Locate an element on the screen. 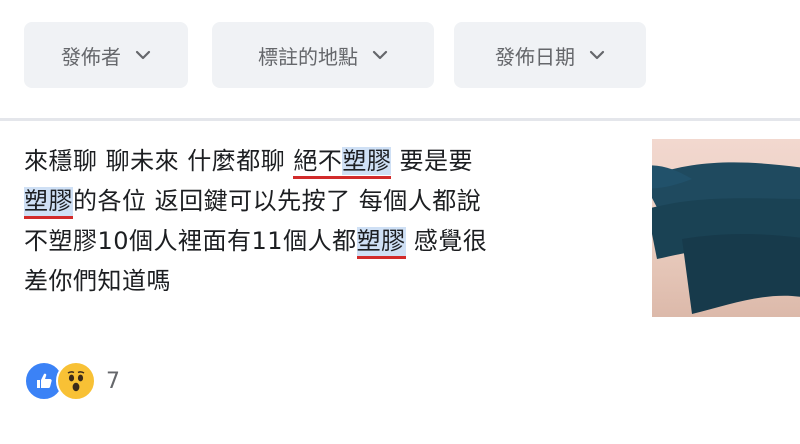 Image resolution: width=800 pixels, height=444 pixels. filter-date-posted-dropdown: 發佈日期 is located at coordinates (550, 55).